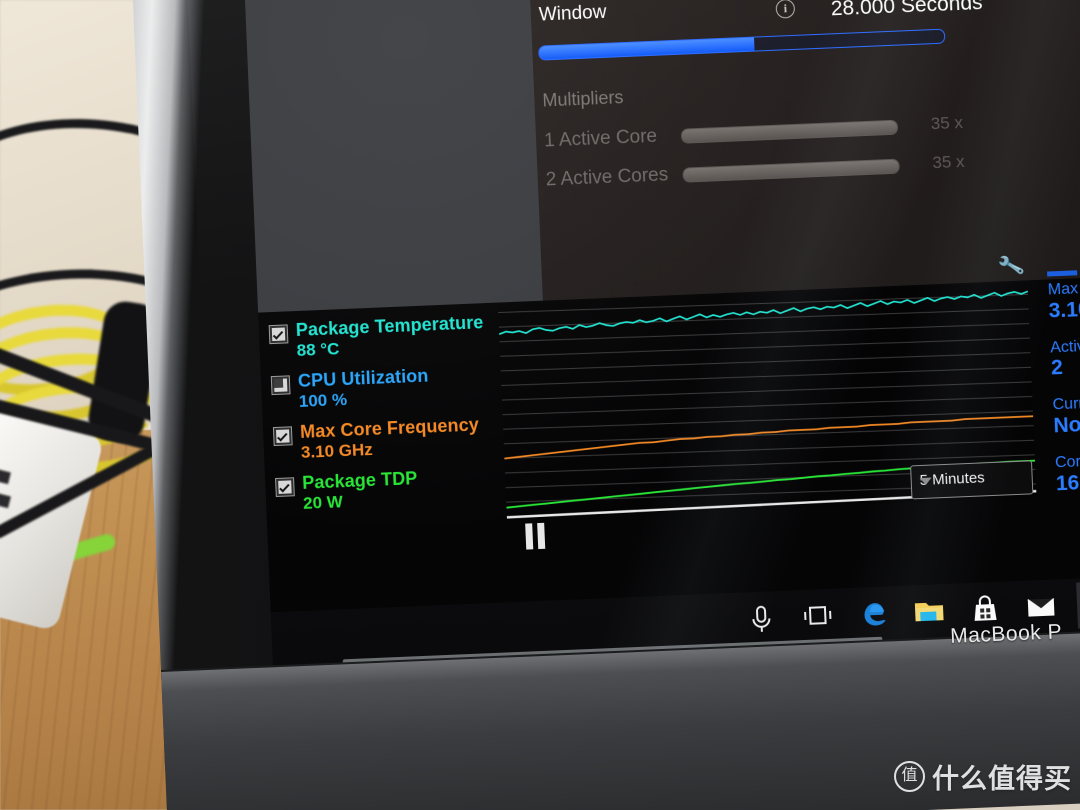  I want to click on watermark: 值 什么值得买, so click(983, 776).